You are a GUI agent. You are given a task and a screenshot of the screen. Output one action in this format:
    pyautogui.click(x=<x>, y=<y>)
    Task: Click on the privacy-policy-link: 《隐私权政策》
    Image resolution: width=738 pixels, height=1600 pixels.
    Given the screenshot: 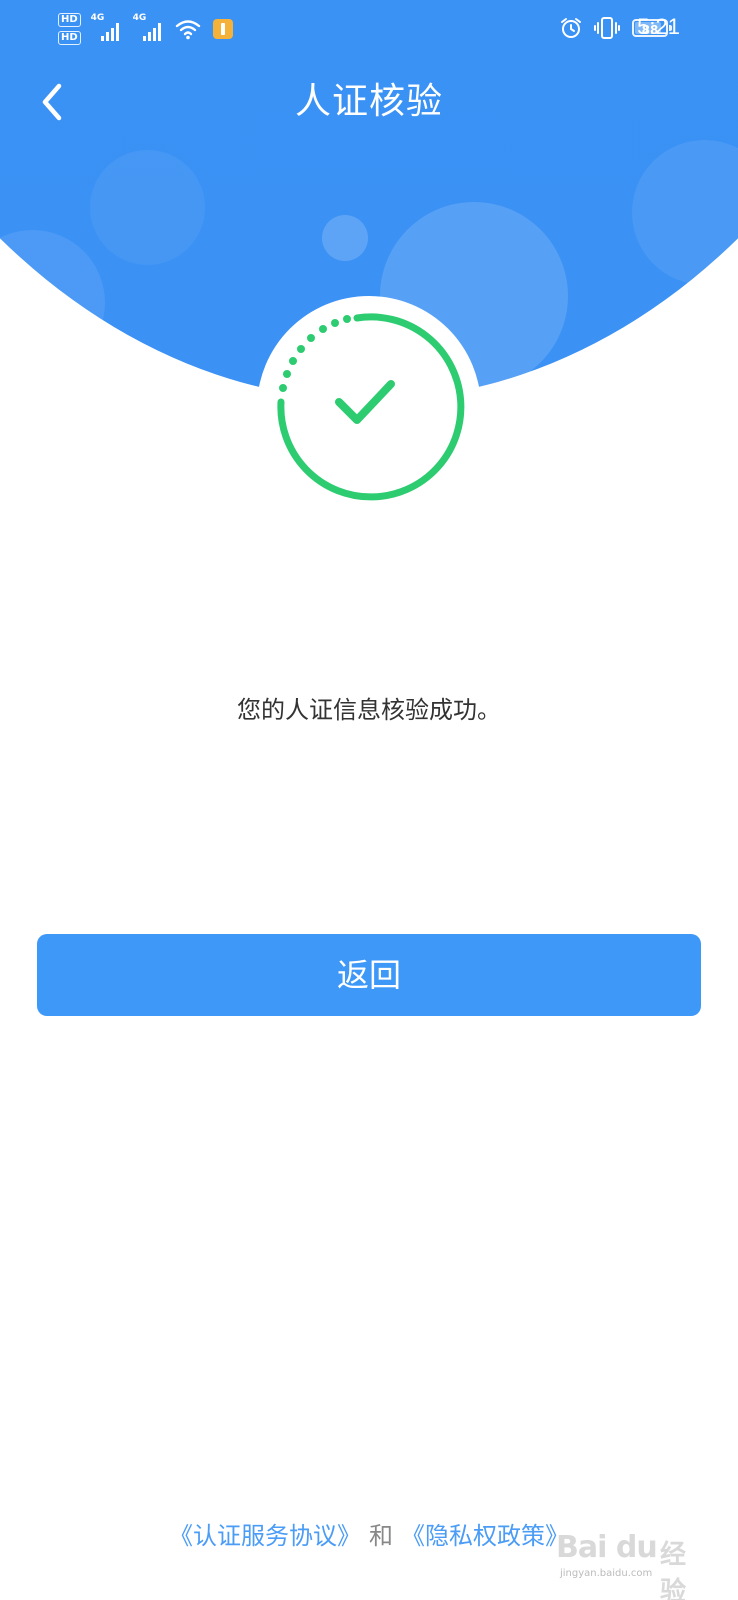 What is the action you would take?
    pyautogui.click(x=485, y=1536)
    